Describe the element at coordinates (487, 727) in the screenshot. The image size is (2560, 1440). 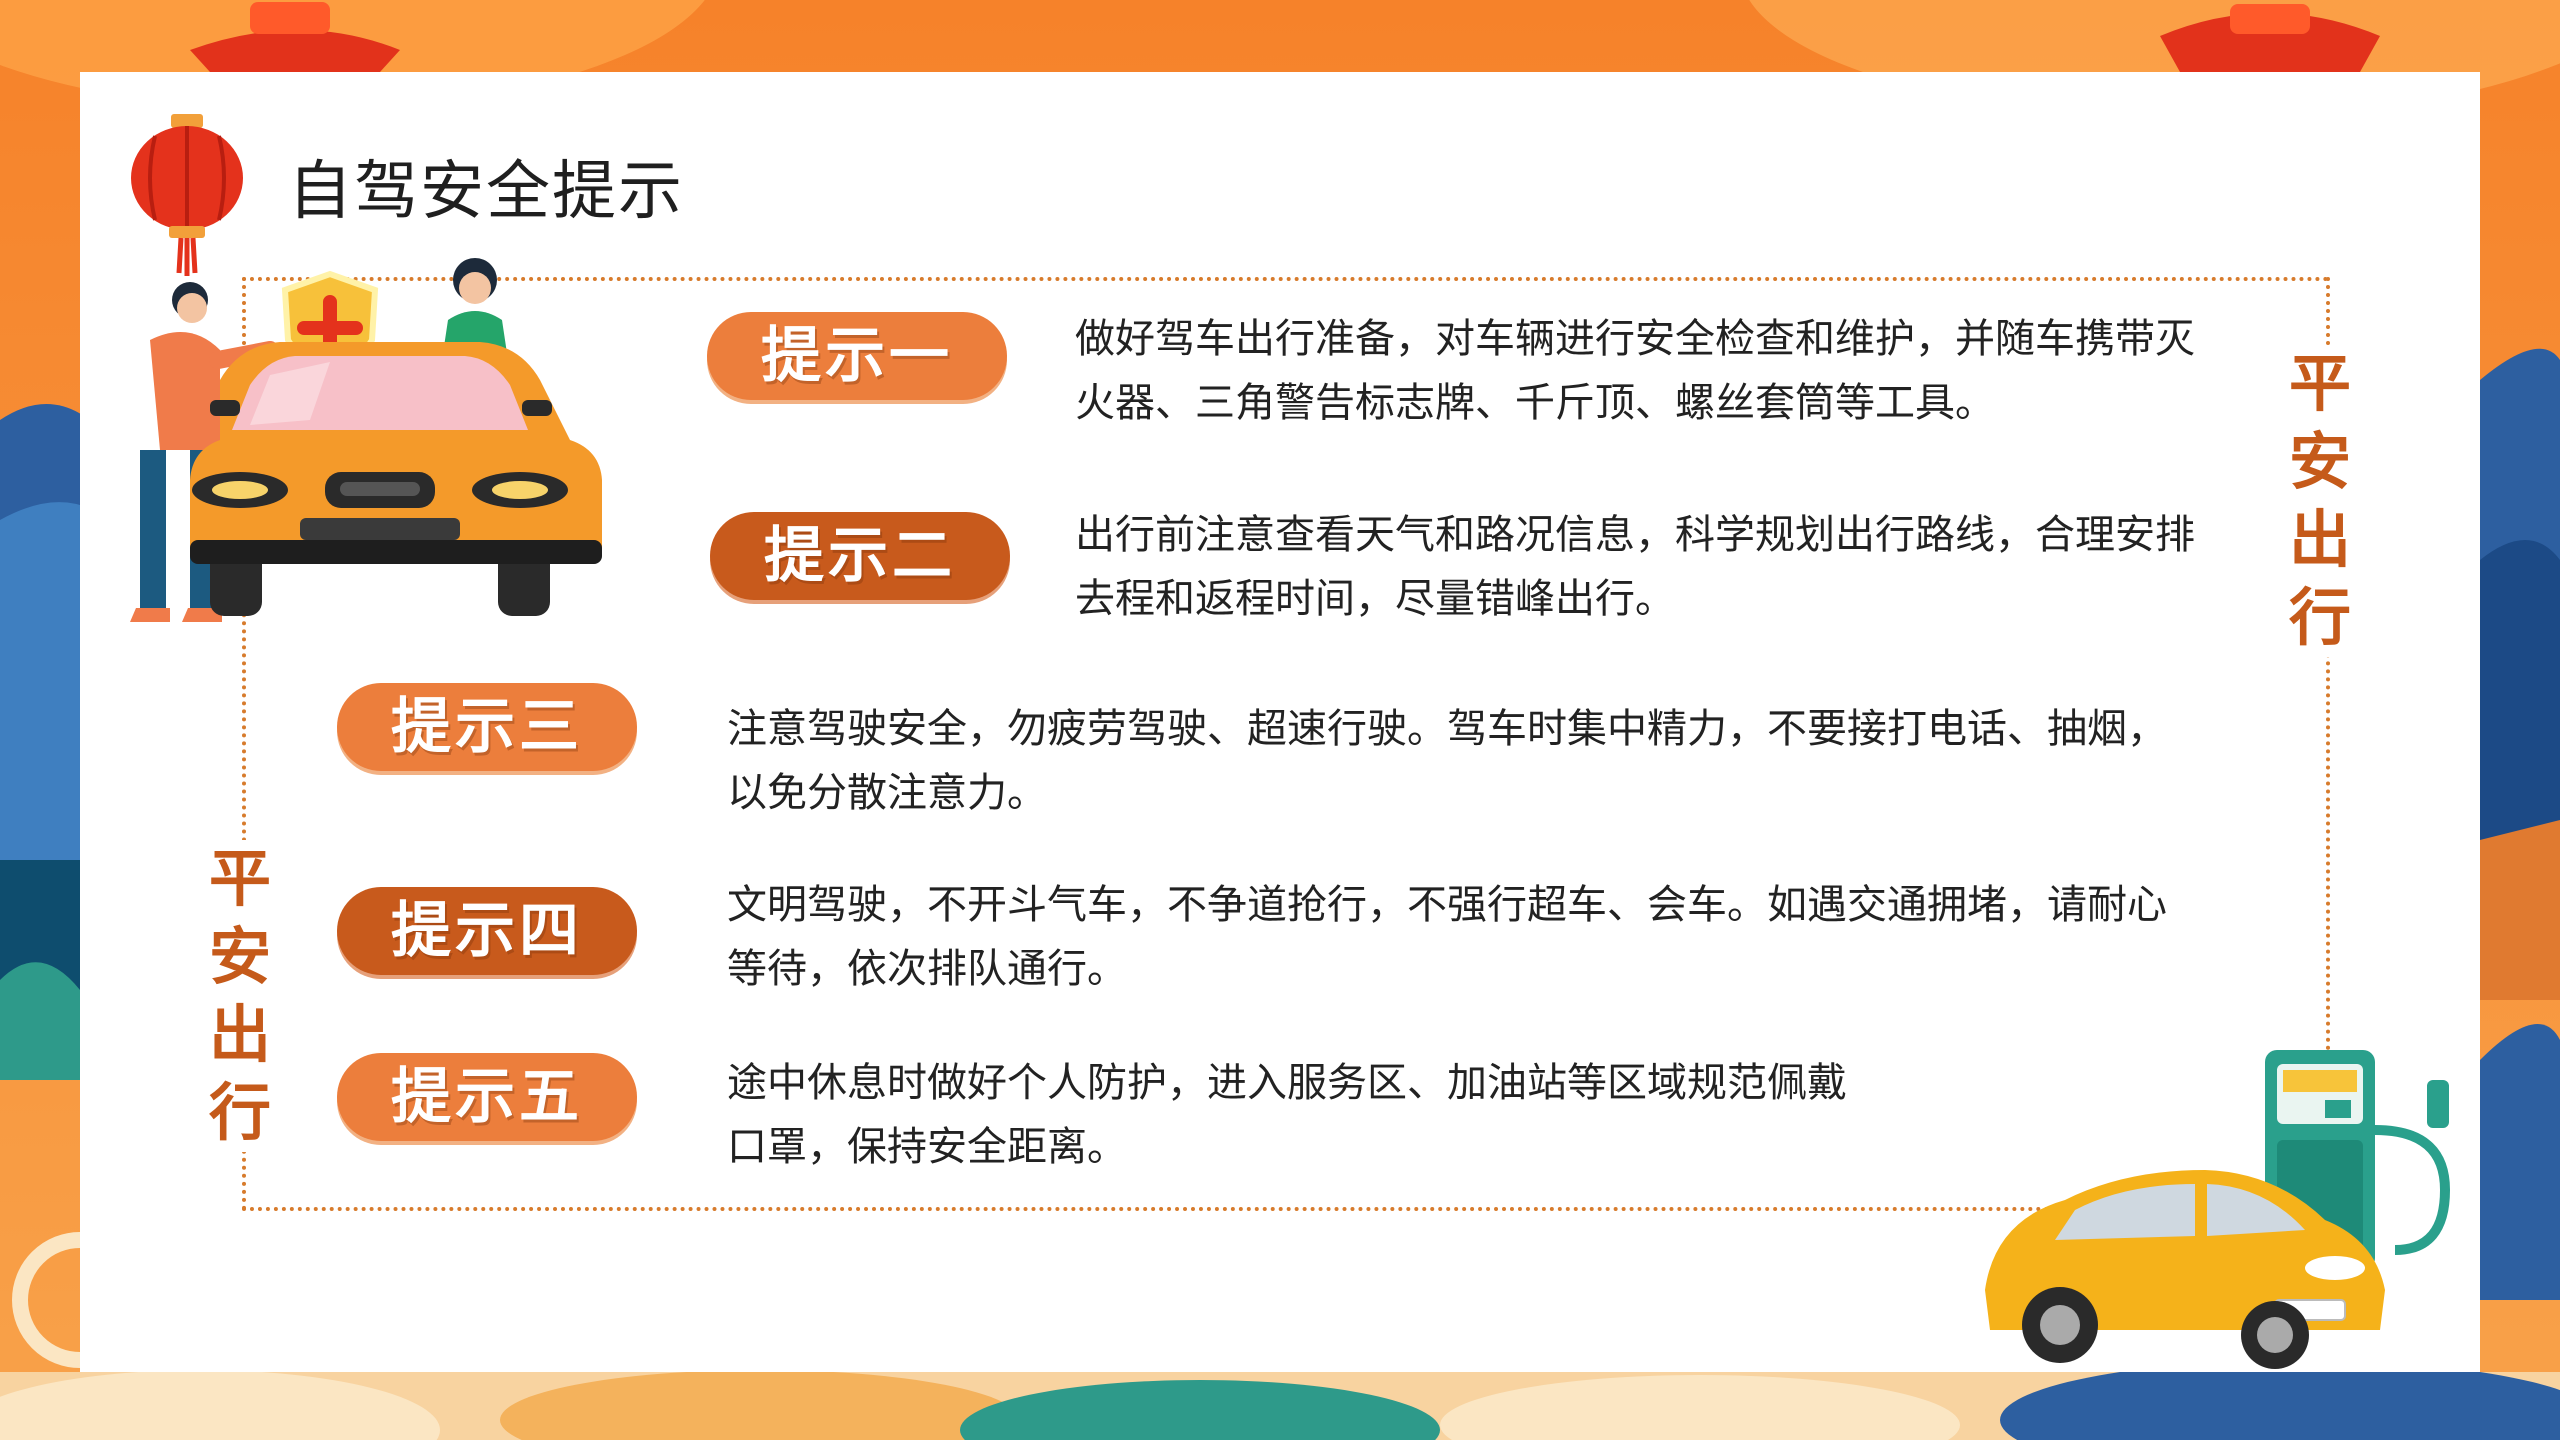
I see `tip-badge-3: 提示三` at that location.